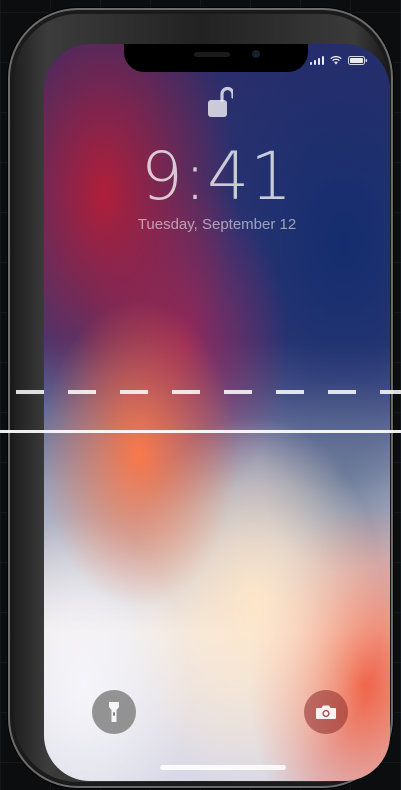 The height and width of the screenshot is (790, 401). Describe the element at coordinates (217, 176) in the screenshot. I see `lock-screen-time: 9:41` at that location.